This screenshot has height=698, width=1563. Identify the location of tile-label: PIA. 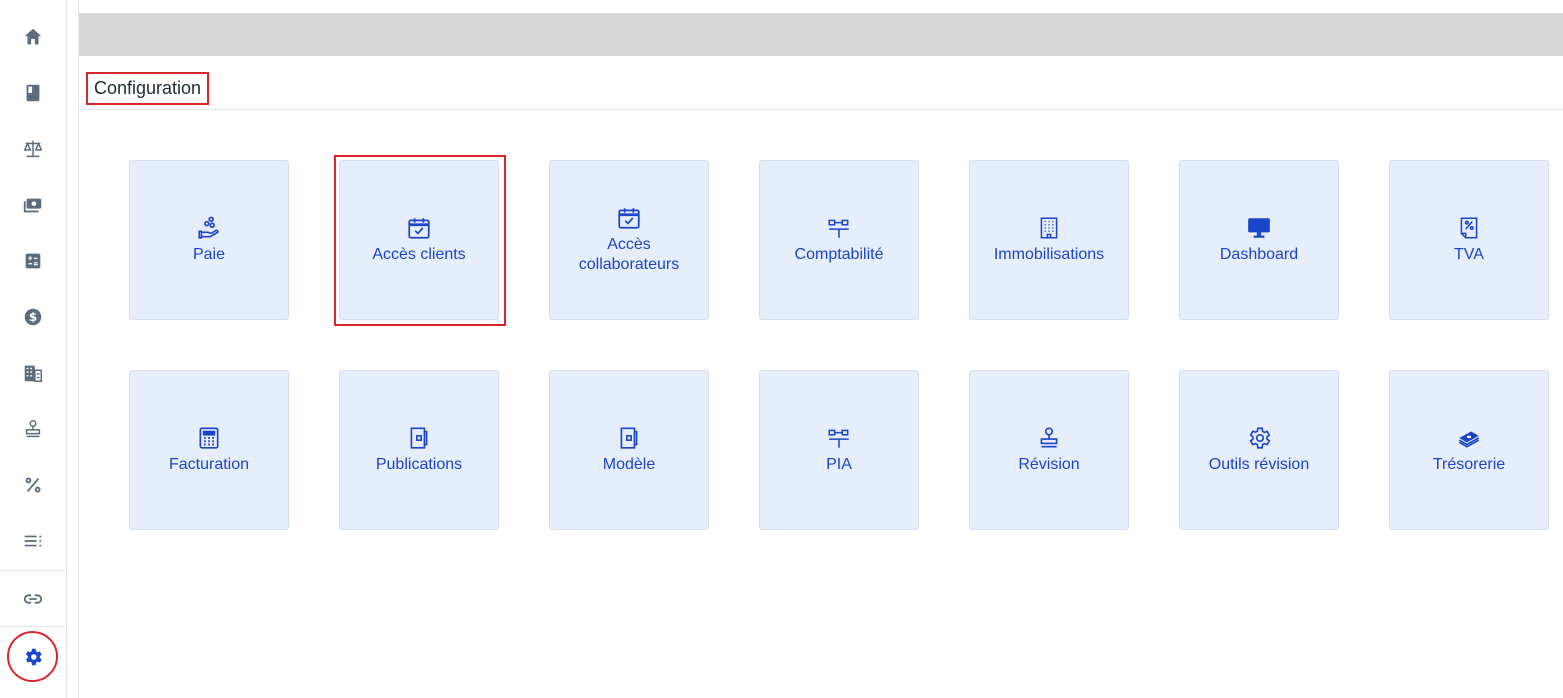
(839, 464).